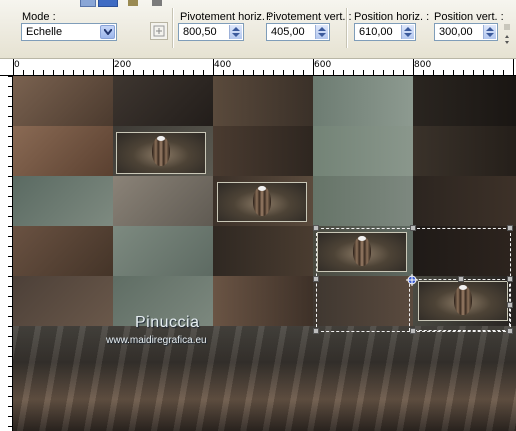  I want to click on mode-select: Echelle, so click(69, 32).